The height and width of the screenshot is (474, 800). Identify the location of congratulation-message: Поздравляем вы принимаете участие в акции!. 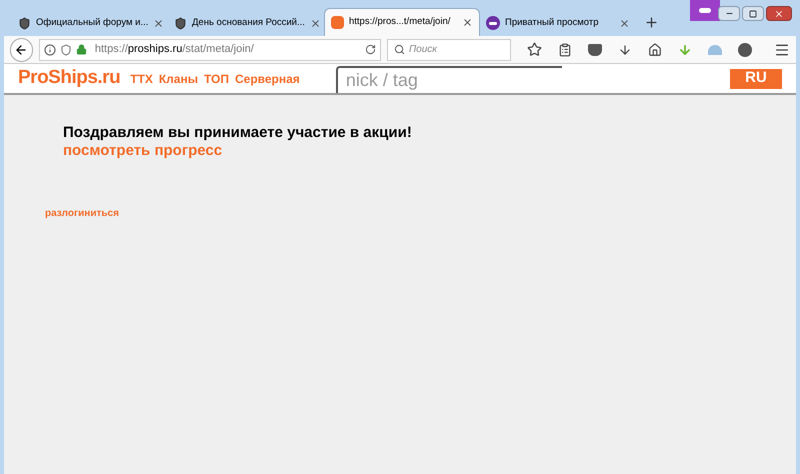
(238, 133).